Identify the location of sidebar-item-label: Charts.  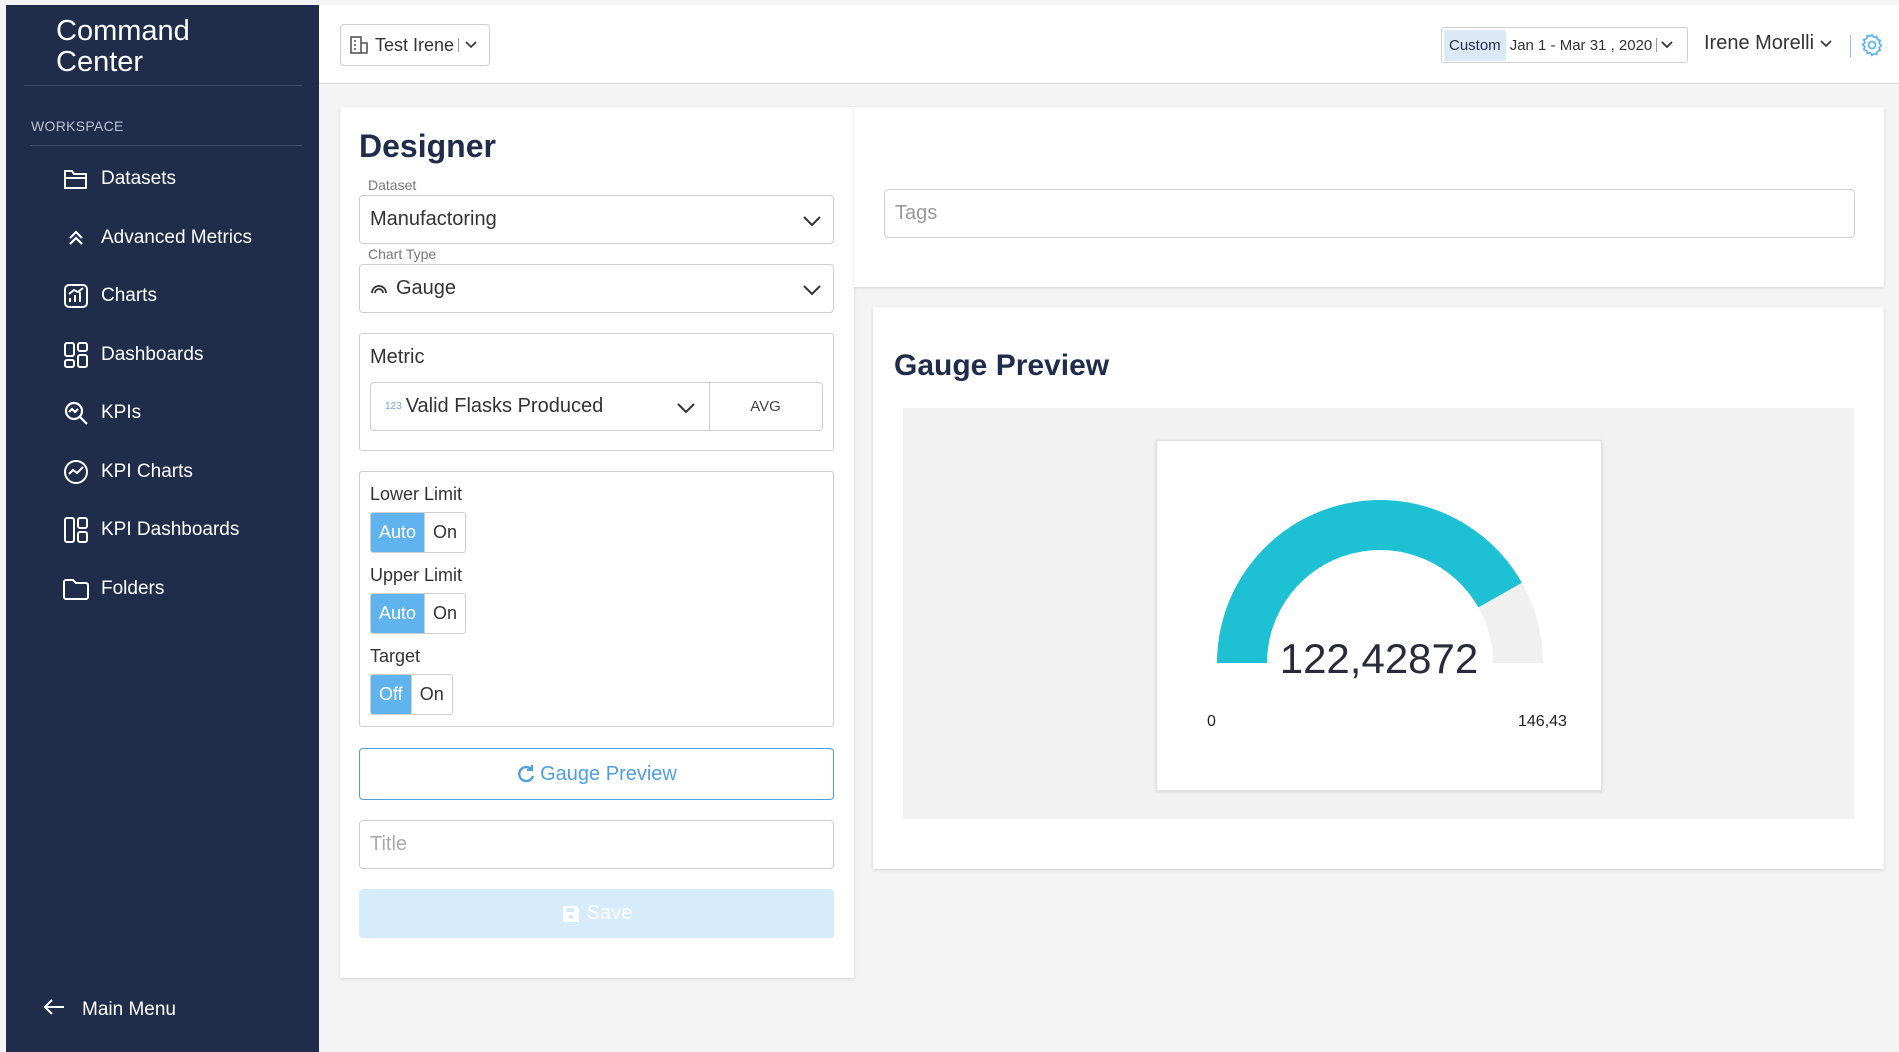
(129, 295).